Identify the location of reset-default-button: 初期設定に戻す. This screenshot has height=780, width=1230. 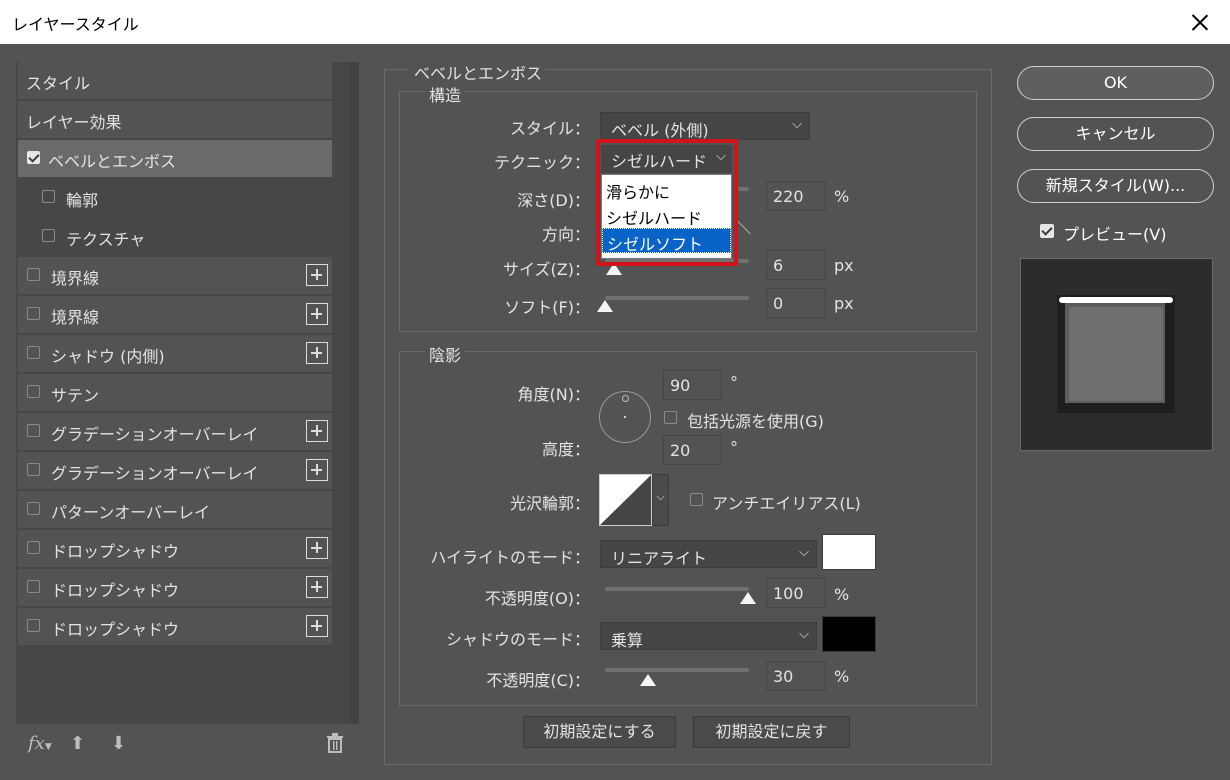
(771, 732).